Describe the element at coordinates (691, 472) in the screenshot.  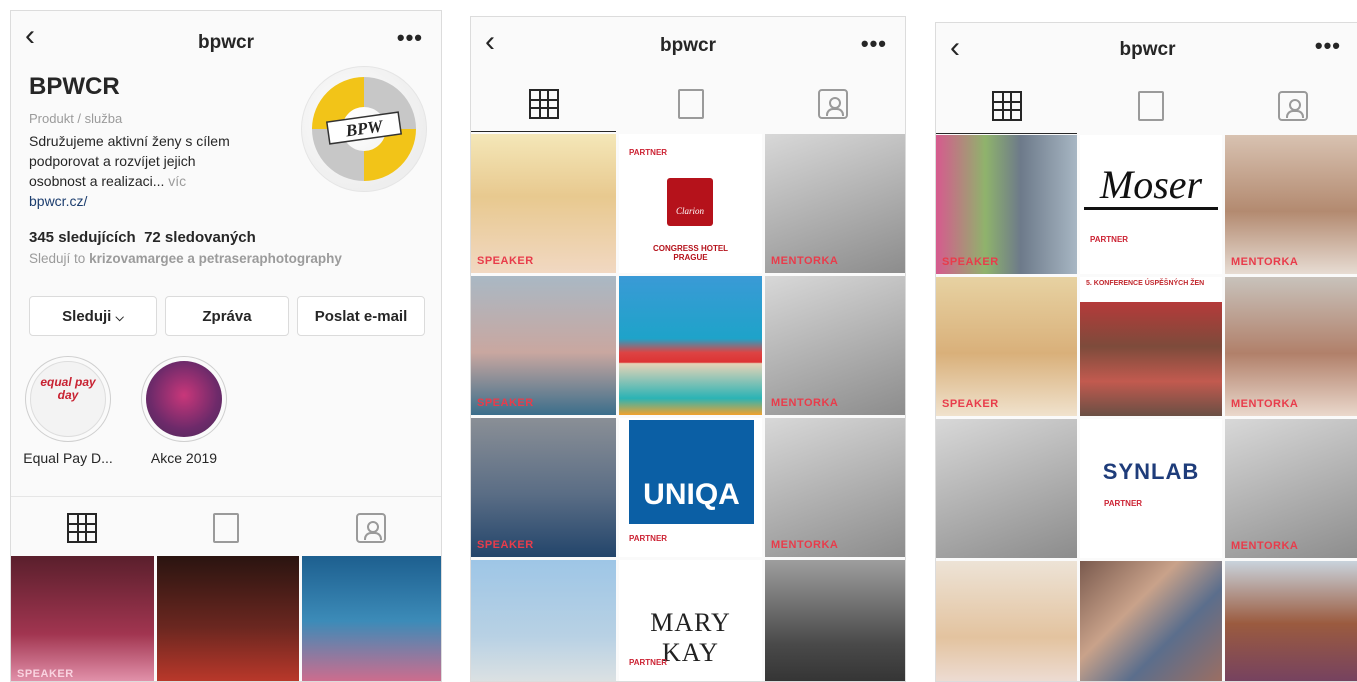
I see `uniqa-logo: UNIQA` at that location.